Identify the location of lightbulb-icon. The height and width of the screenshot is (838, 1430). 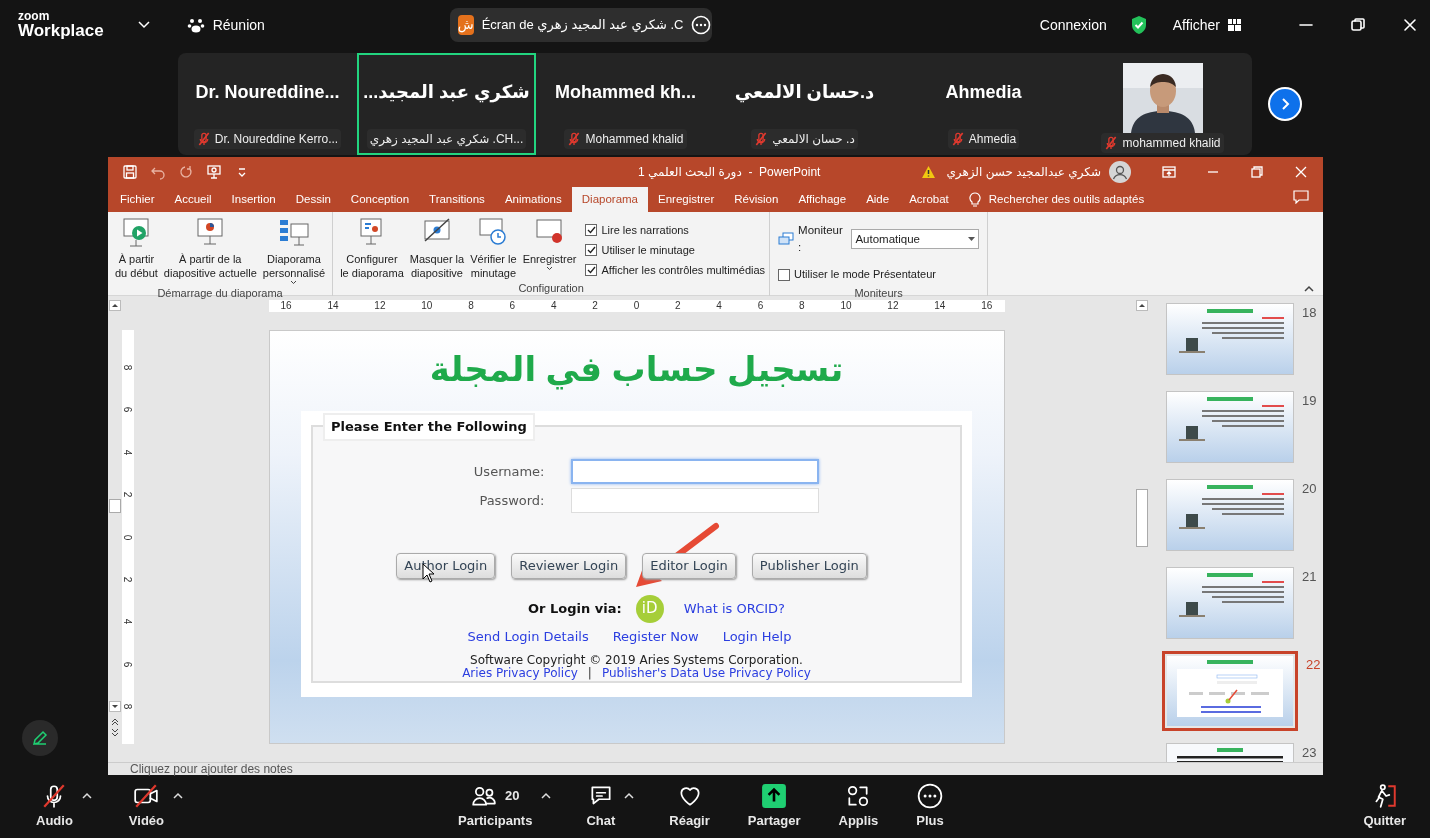
(974, 199).